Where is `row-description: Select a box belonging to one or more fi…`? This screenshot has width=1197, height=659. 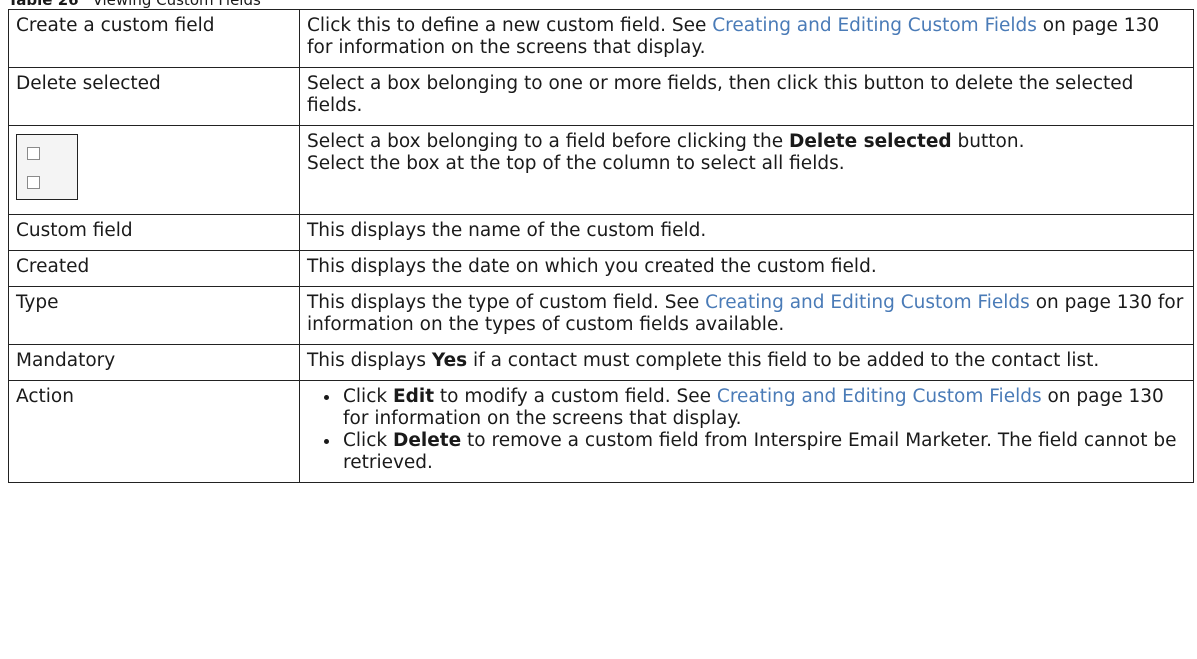
row-description: Select a box belonging to one or more fi… is located at coordinates (746, 96).